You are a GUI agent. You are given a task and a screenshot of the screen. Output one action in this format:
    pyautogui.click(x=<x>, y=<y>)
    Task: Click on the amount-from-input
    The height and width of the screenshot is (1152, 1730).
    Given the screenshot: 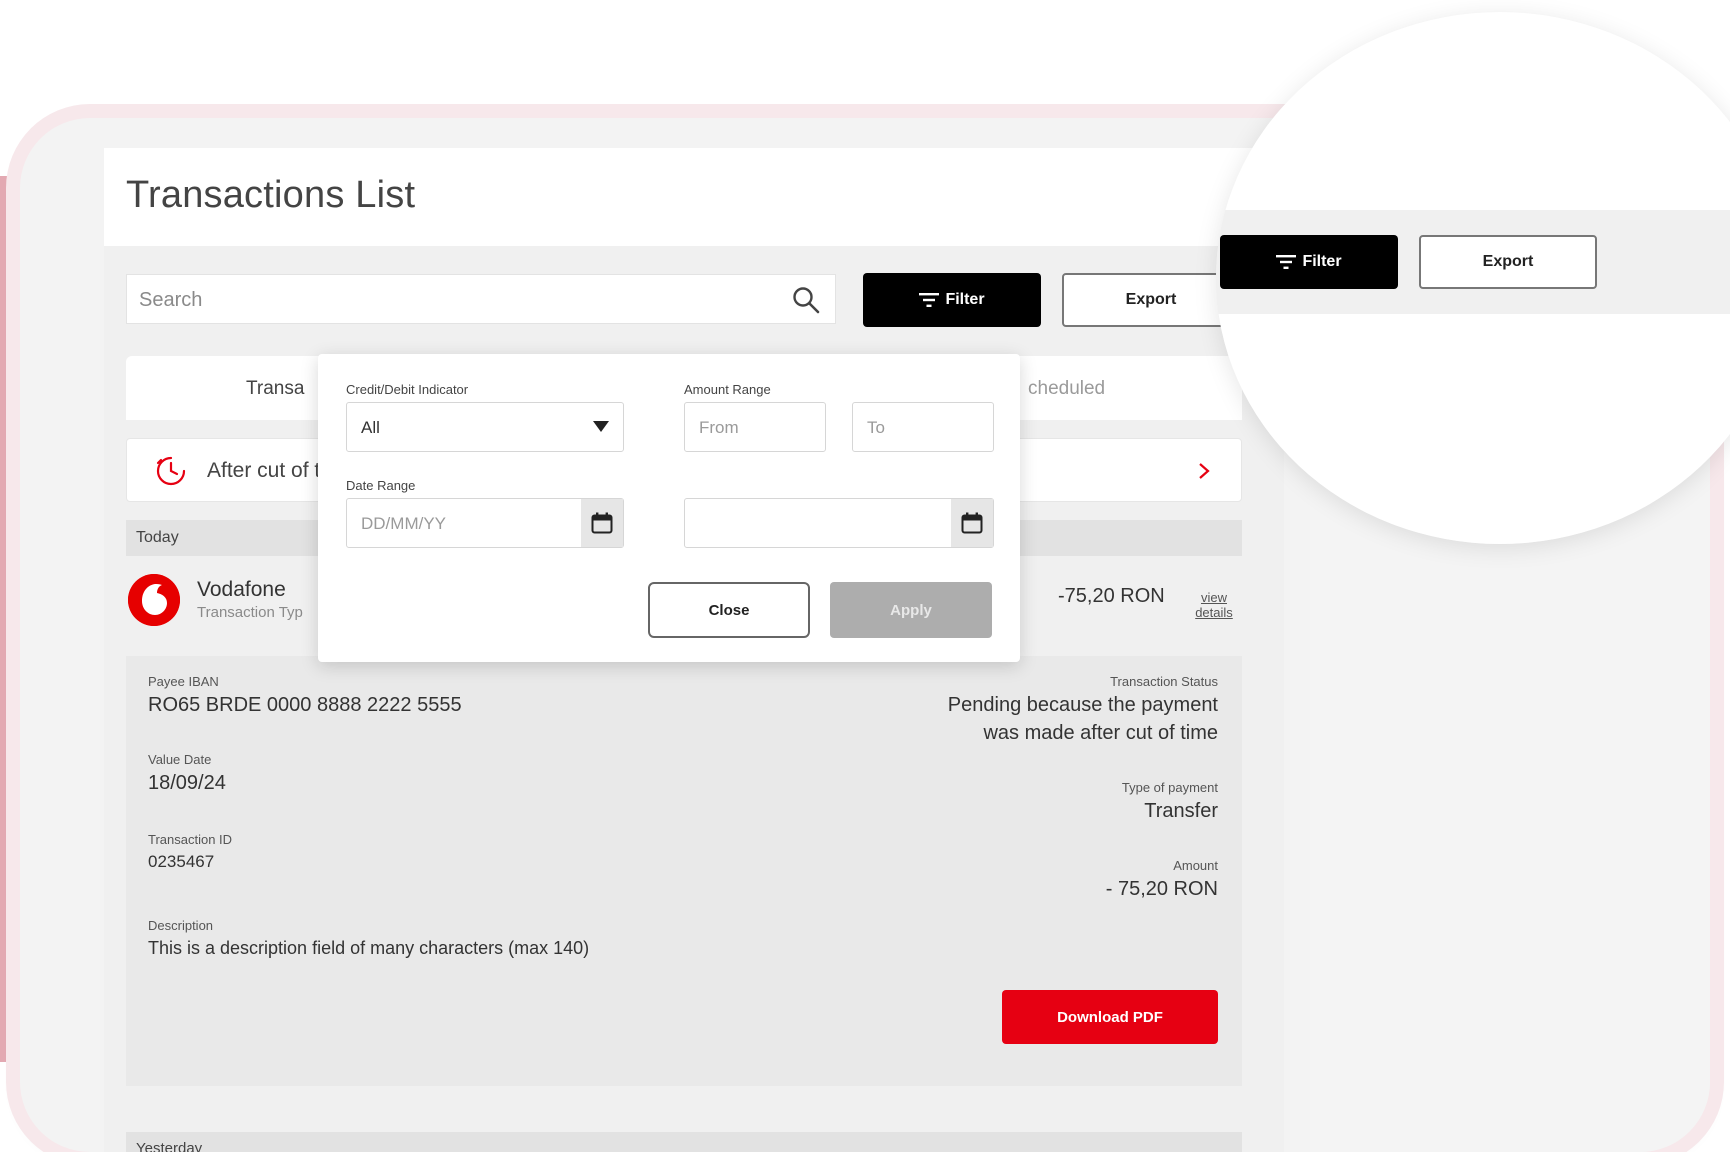 What is the action you would take?
    pyautogui.click(x=759, y=428)
    